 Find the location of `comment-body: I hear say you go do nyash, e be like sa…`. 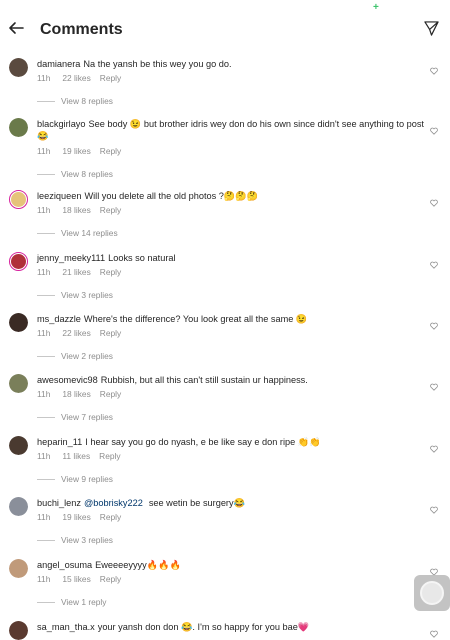

comment-body: I hear say you go do nyash, e be like sa… is located at coordinates (203, 442).